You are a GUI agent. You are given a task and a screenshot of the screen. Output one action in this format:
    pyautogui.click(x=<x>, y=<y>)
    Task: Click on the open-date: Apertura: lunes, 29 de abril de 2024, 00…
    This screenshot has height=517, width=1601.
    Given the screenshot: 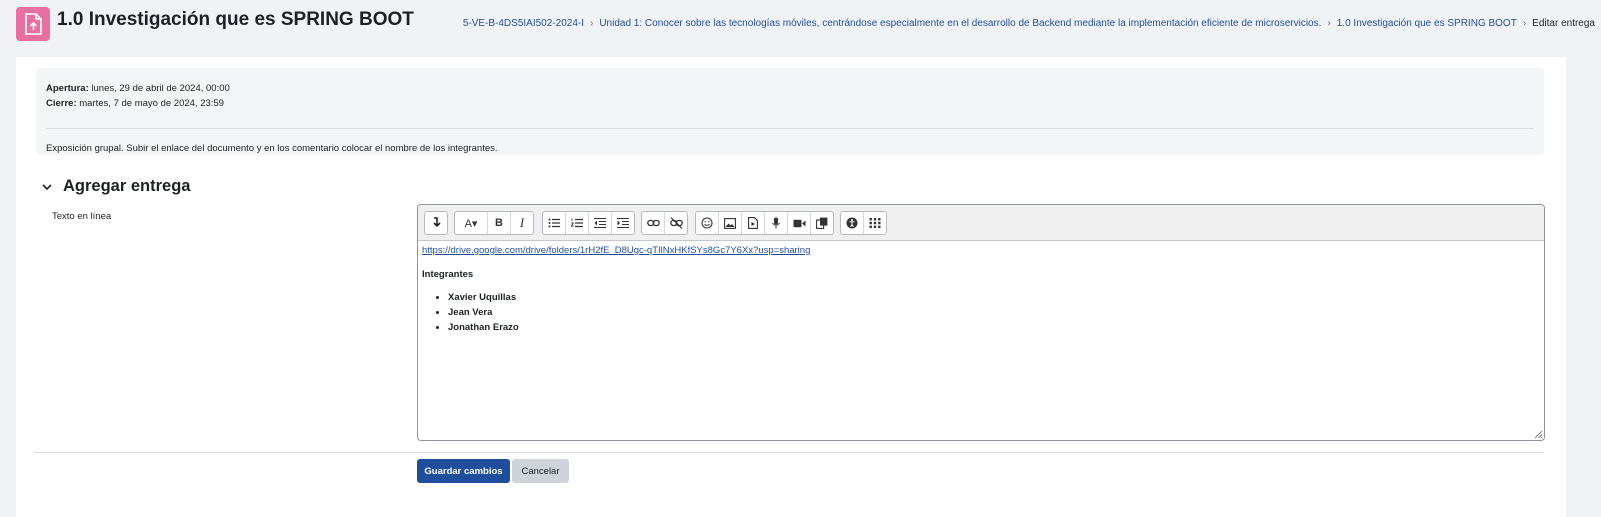 What is the action you would take?
    pyautogui.click(x=138, y=88)
    